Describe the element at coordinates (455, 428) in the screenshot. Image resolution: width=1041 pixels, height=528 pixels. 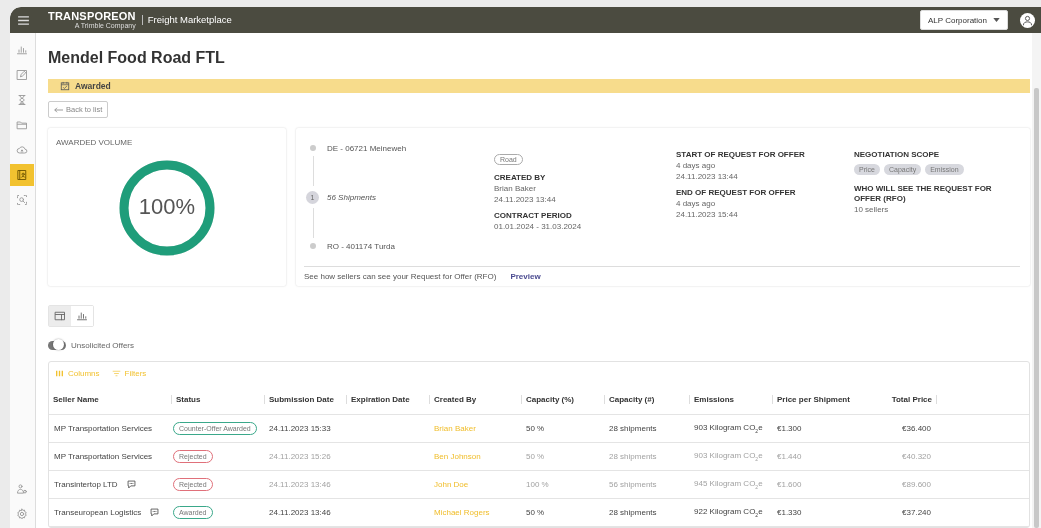
I see `table-cell-text: Brian Baker` at that location.